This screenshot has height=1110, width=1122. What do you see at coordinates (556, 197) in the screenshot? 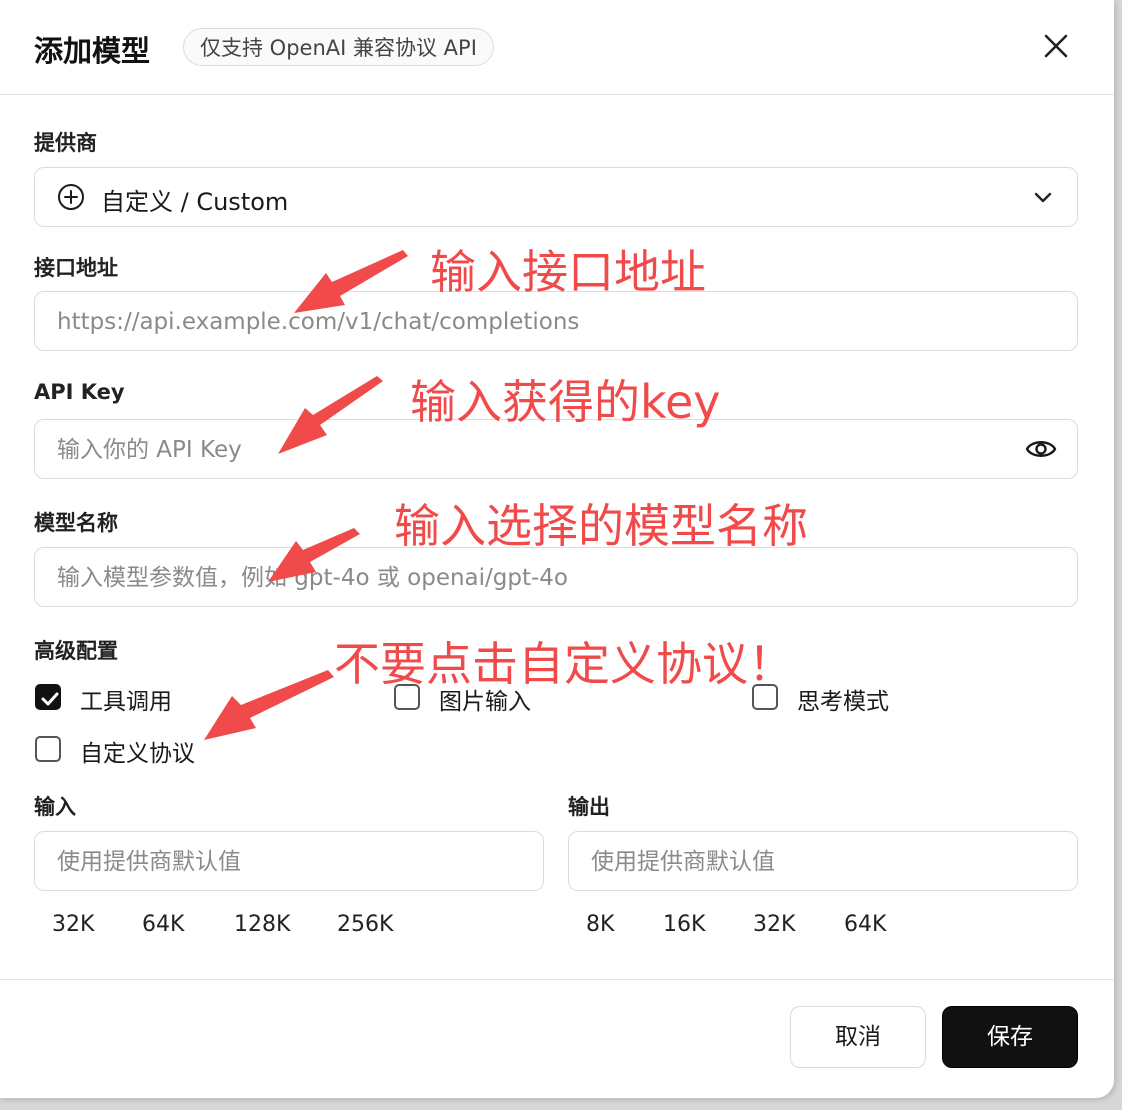
I see `provider-select: 自定义 / Custom` at bounding box center [556, 197].